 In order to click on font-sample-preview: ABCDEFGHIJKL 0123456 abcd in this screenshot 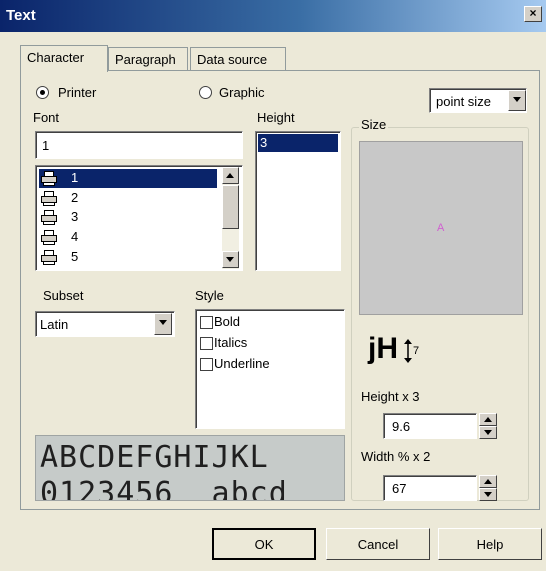, I will do `click(190, 468)`.